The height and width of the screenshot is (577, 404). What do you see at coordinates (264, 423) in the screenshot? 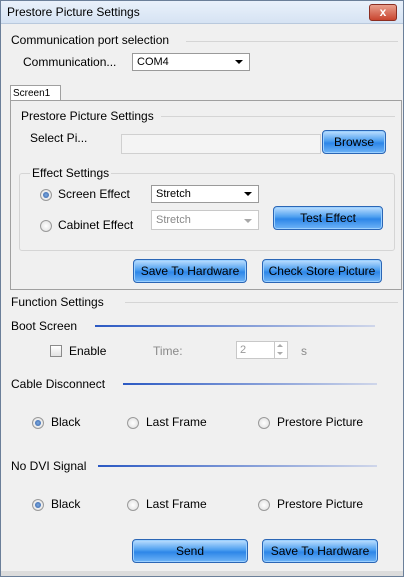
I see `cable-prestore-radio` at bounding box center [264, 423].